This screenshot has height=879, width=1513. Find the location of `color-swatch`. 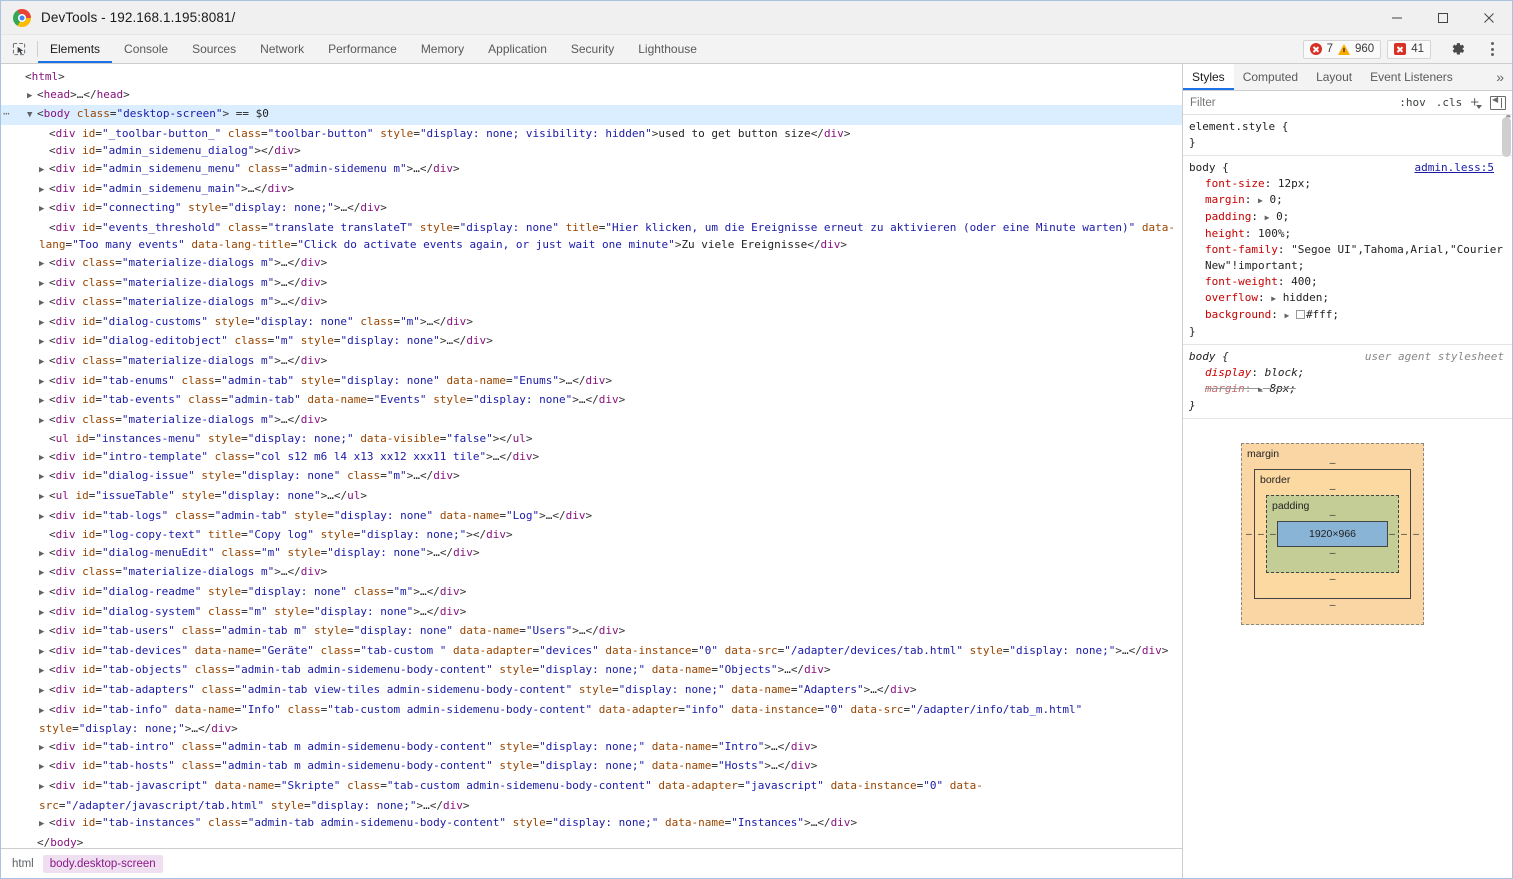

color-swatch is located at coordinates (1300, 314).